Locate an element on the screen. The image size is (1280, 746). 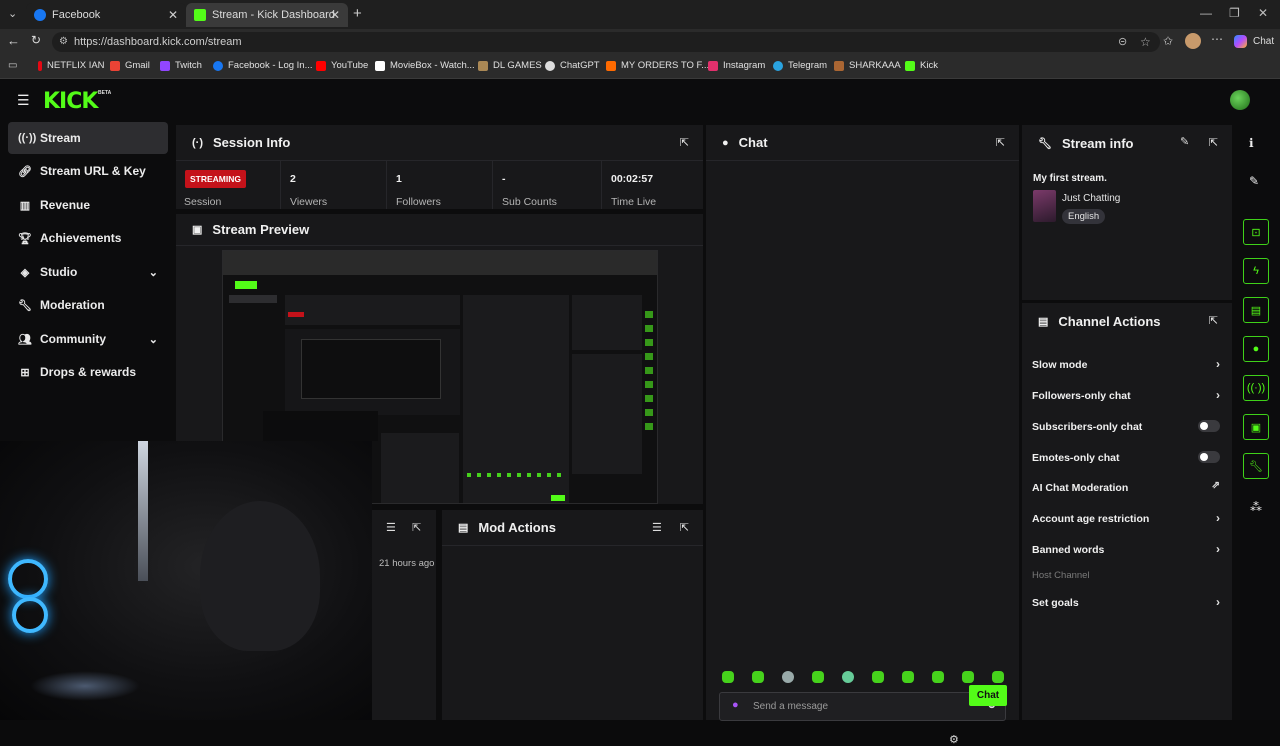
rail-wrench-icon: 🔧︎ is located at coordinates (1256, 466).